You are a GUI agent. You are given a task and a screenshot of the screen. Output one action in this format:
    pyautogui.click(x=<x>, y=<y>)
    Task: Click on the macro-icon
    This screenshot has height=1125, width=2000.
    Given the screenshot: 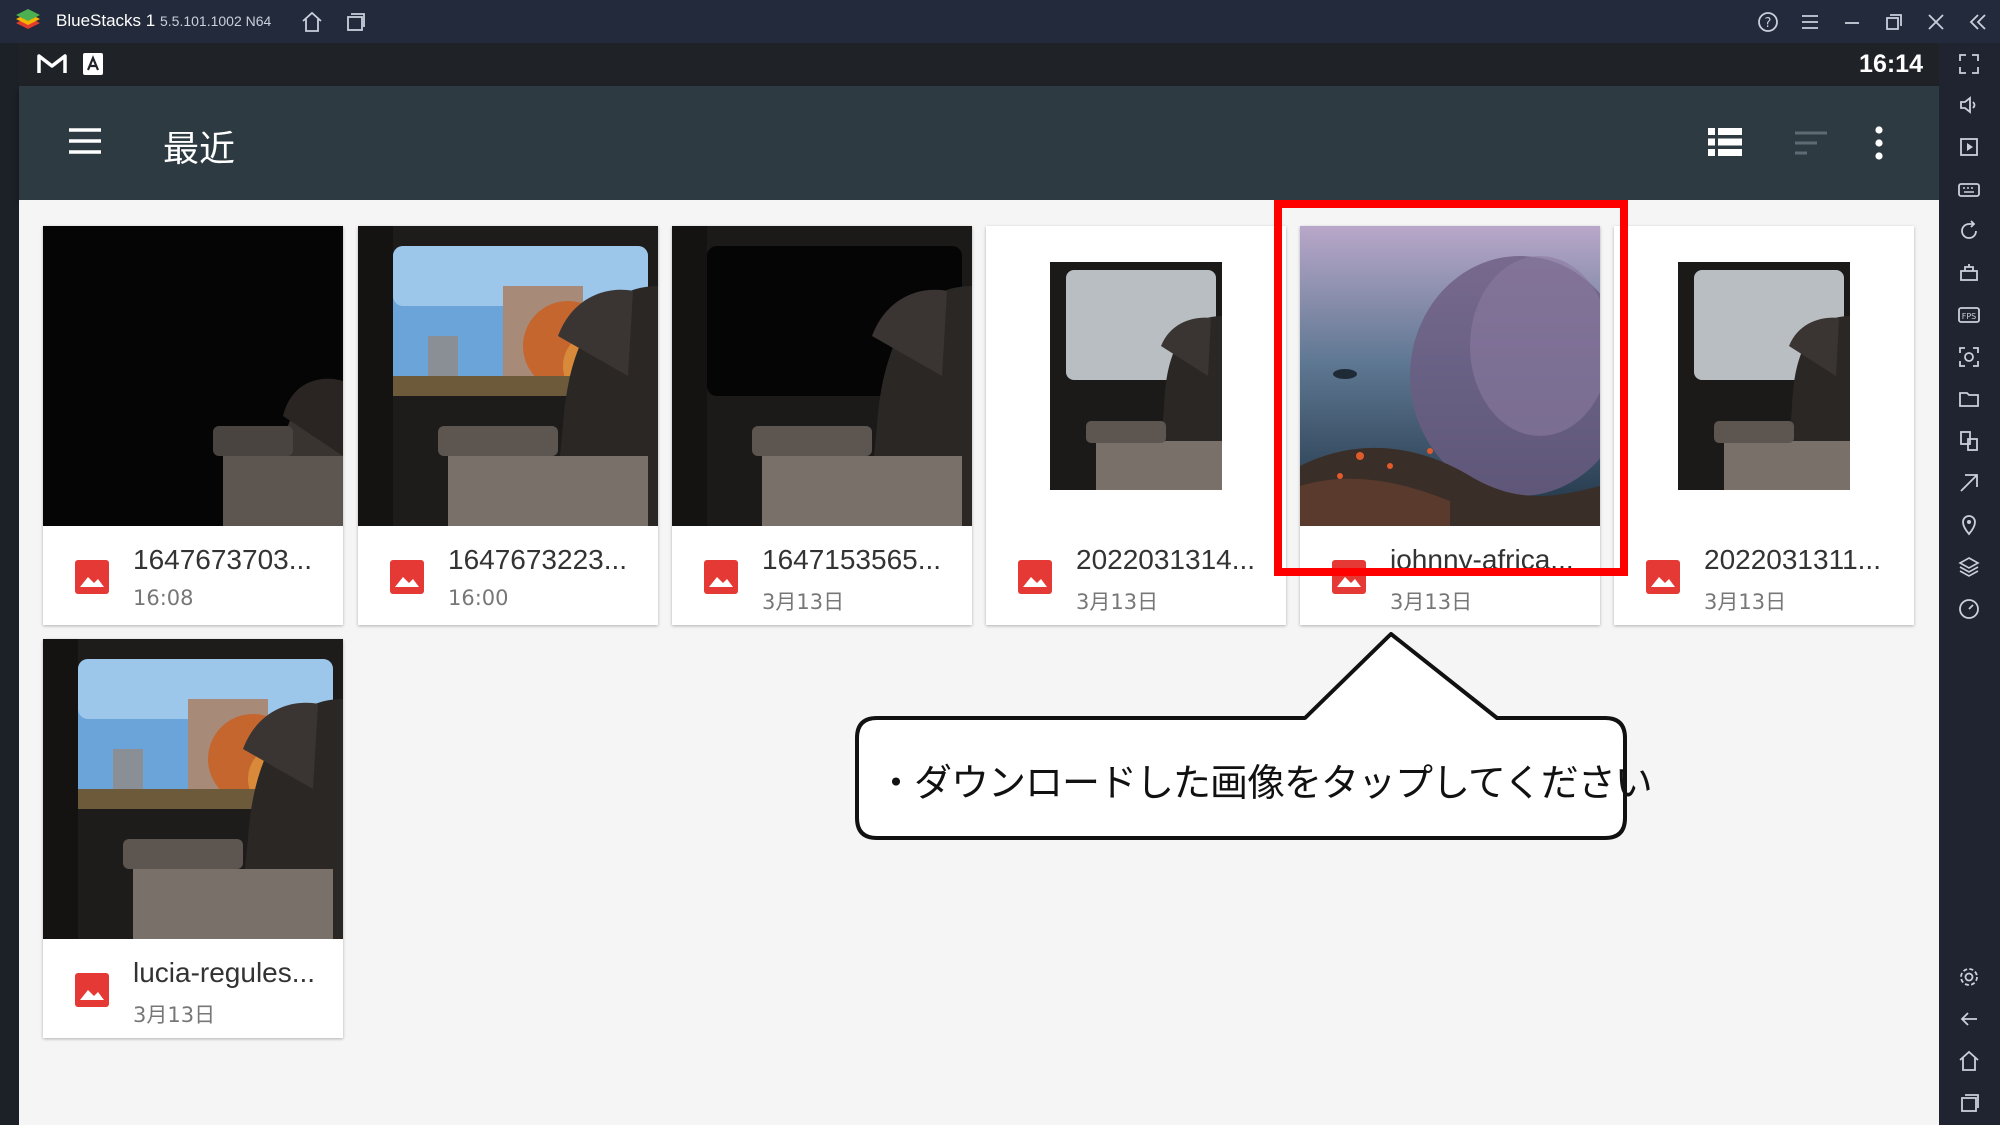 What is the action you would take?
    pyautogui.click(x=1969, y=273)
    